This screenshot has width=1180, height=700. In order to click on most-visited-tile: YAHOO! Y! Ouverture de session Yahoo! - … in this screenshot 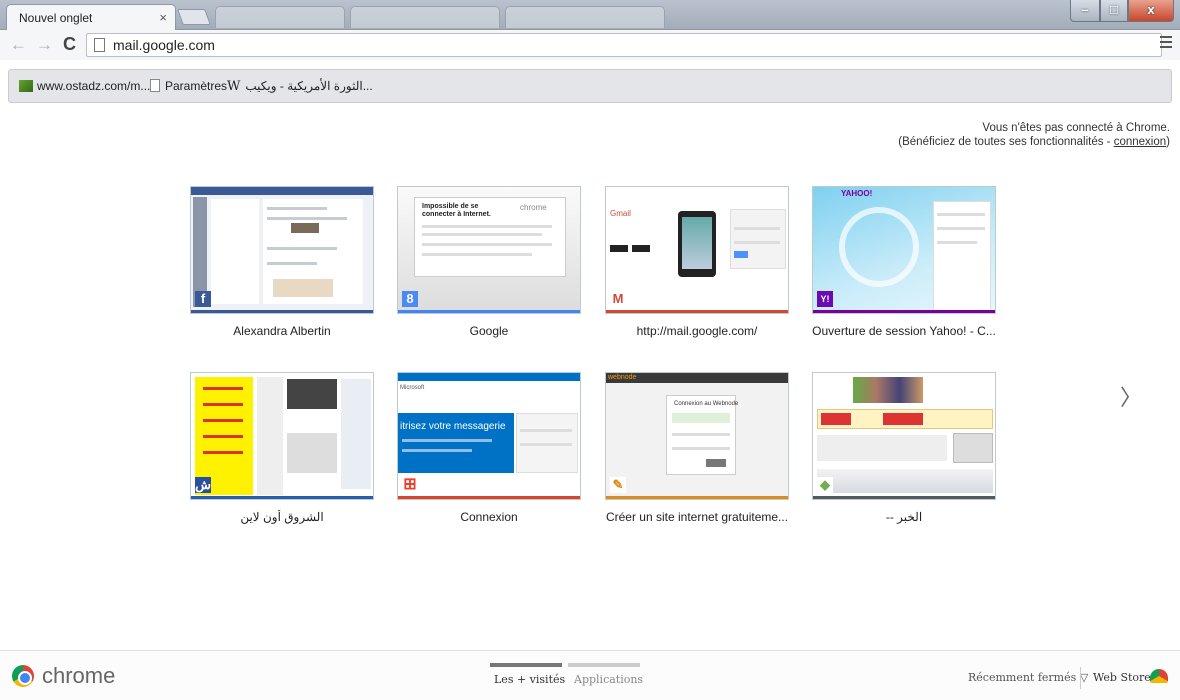, I will do `click(904, 262)`.